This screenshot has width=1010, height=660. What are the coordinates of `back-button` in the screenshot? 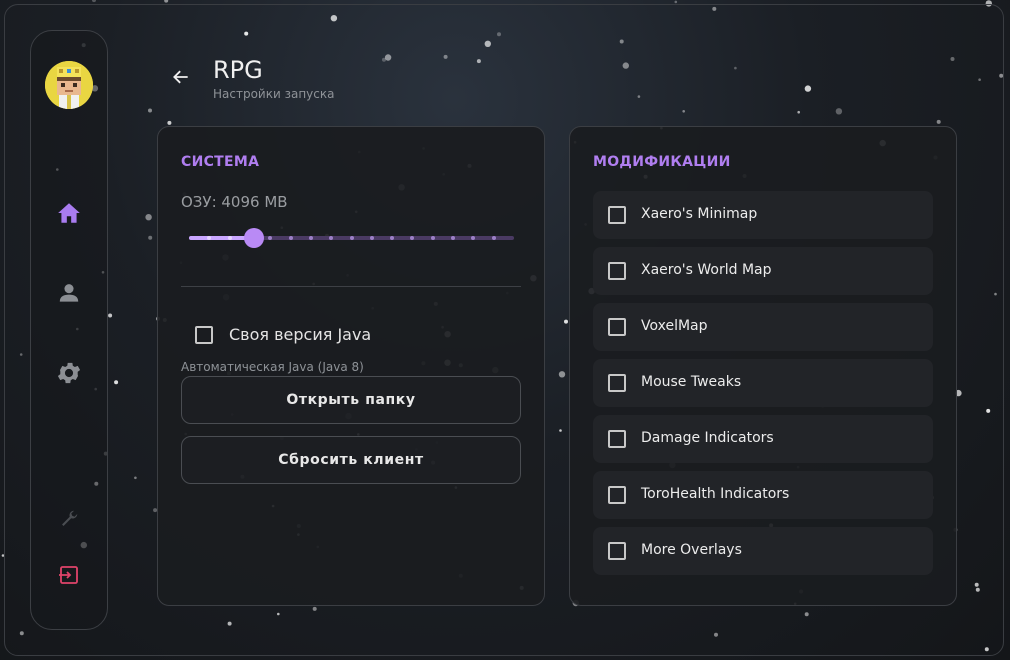 It's located at (181, 77).